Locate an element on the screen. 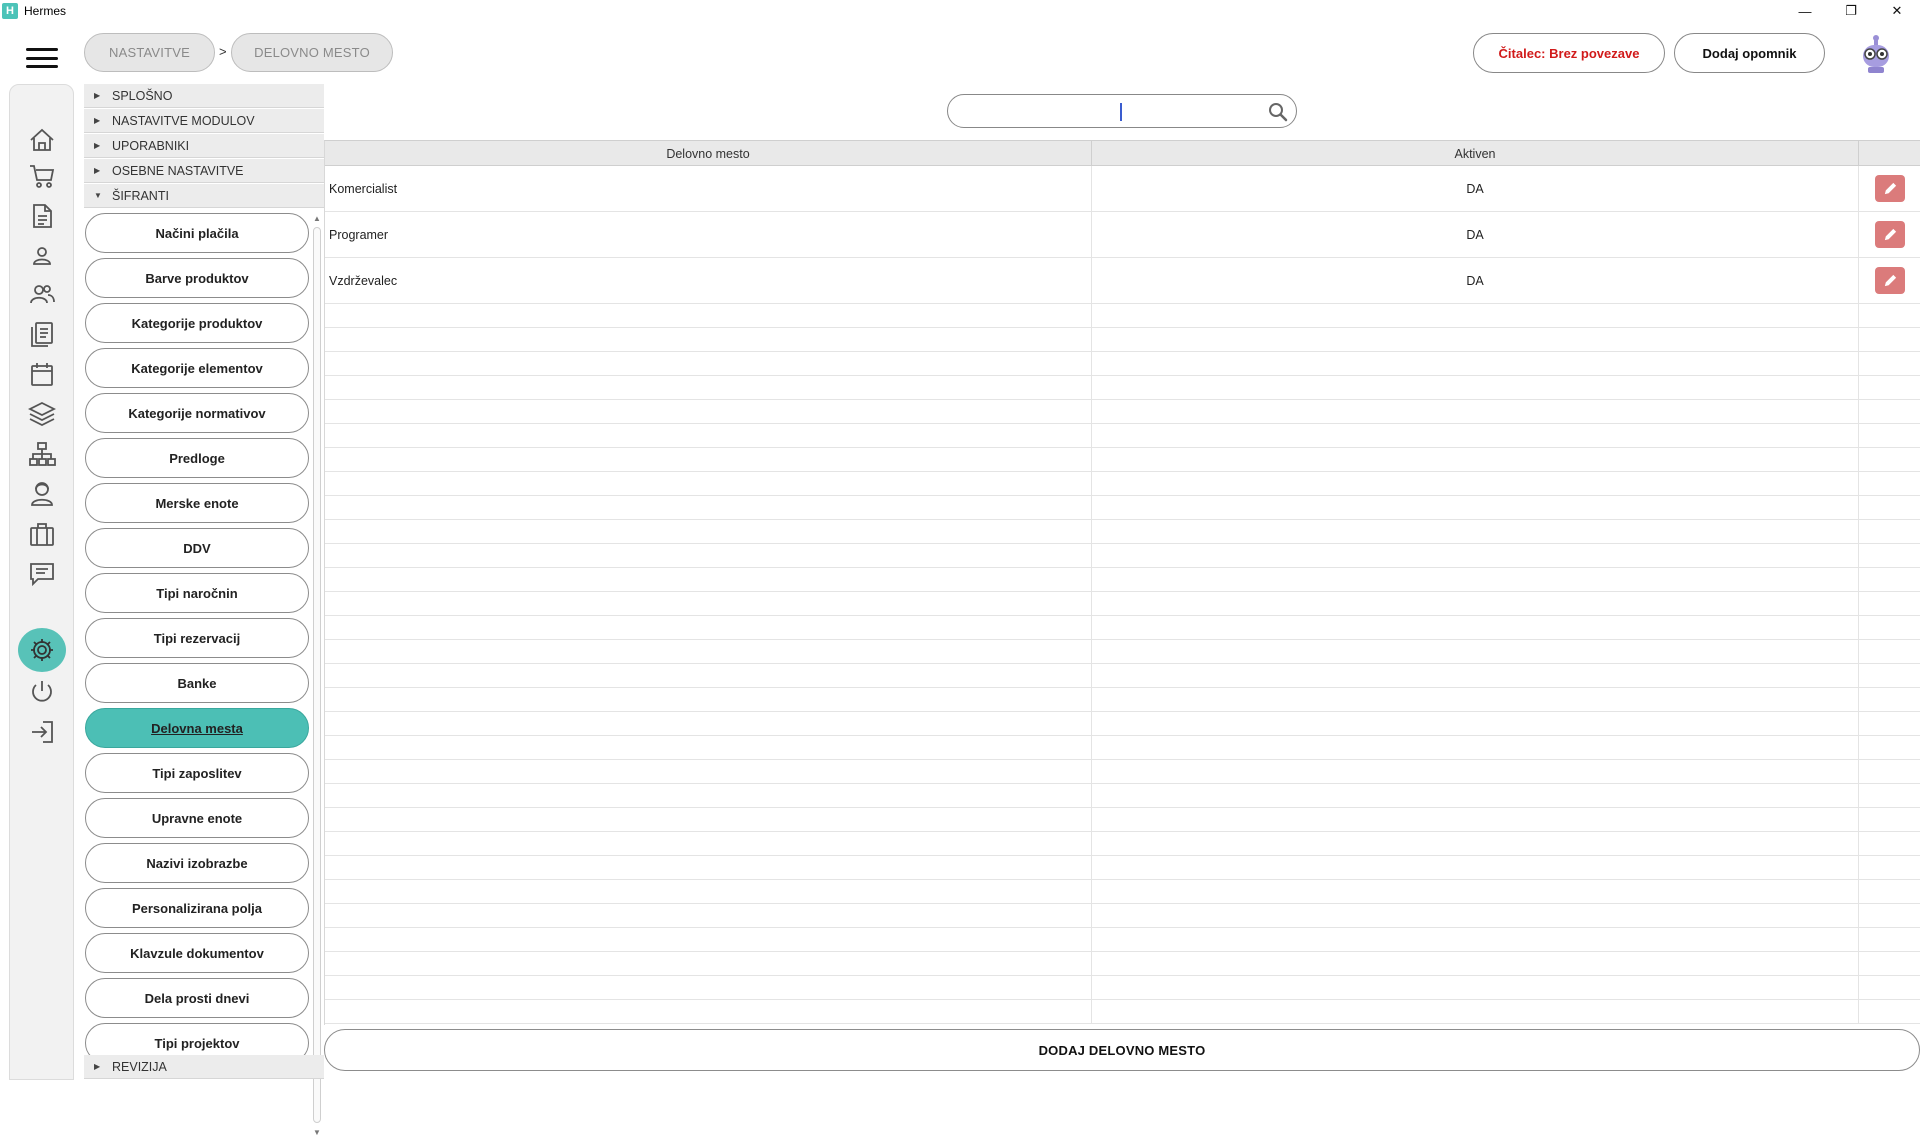 This screenshot has height=1139, width=1920. nav-item-klavzule-dokumentov: Klavzule dokumentov is located at coordinates (197, 953).